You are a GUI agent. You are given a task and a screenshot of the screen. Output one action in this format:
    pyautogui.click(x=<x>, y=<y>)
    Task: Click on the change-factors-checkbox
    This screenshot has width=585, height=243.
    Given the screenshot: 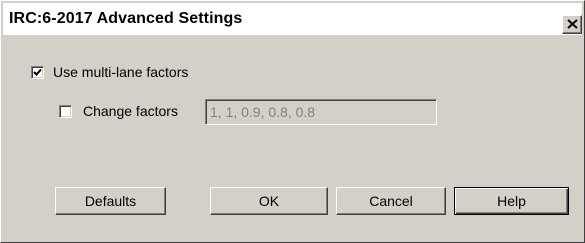 What is the action you would take?
    pyautogui.click(x=65, y=111)
    